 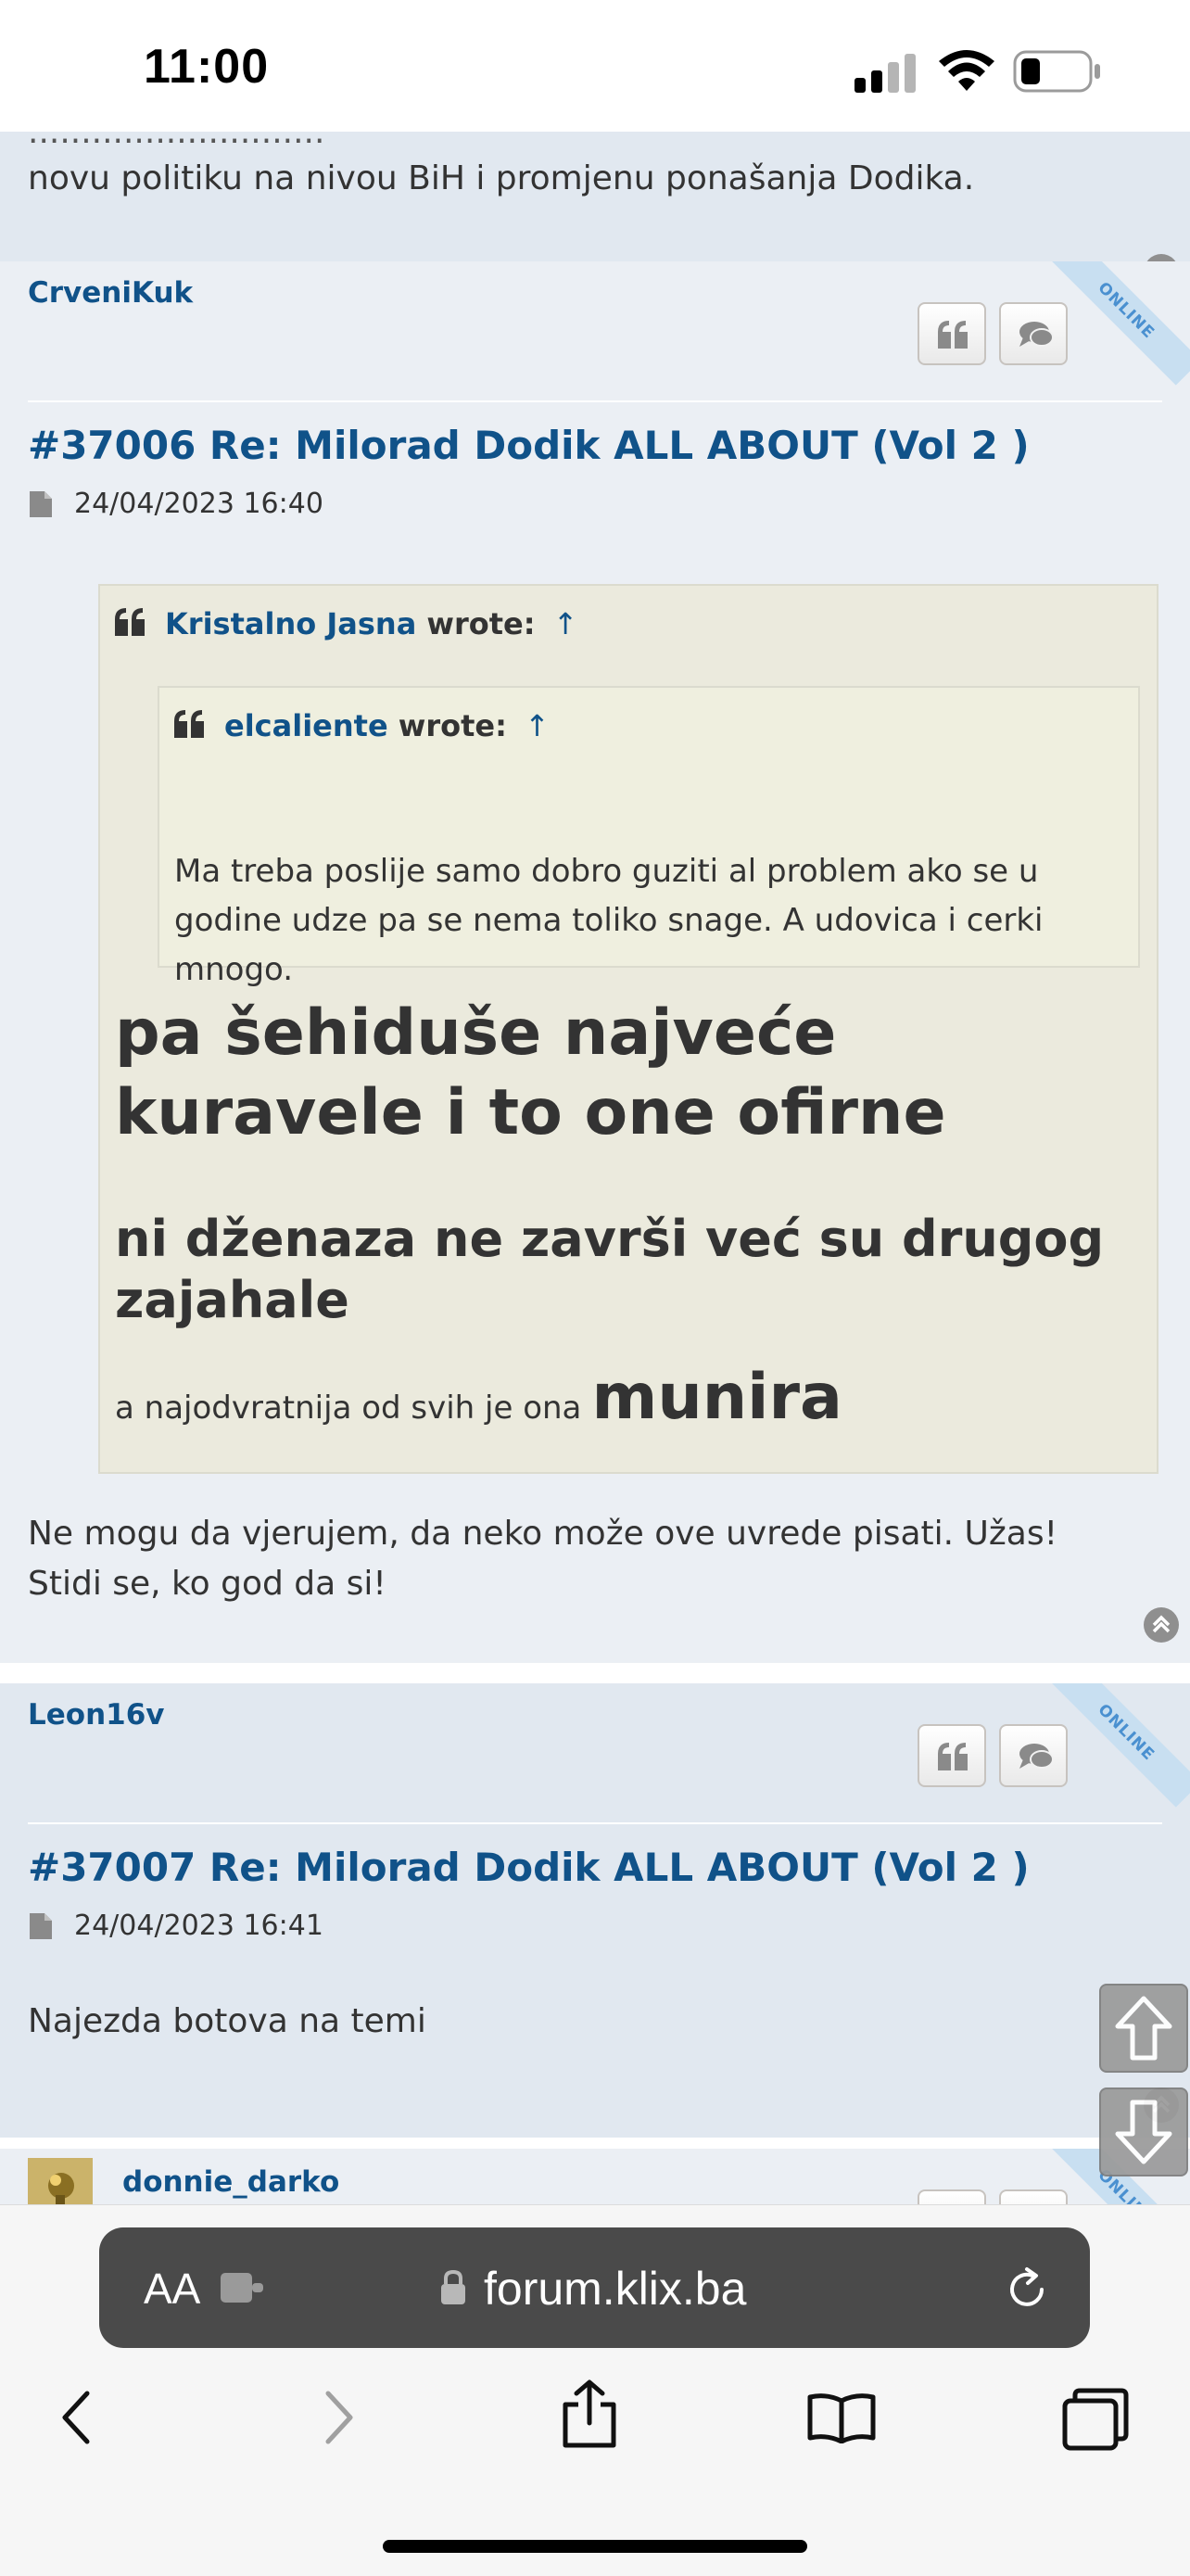 I want to click on scroll-down-button, so click(x=1143, y=2132).